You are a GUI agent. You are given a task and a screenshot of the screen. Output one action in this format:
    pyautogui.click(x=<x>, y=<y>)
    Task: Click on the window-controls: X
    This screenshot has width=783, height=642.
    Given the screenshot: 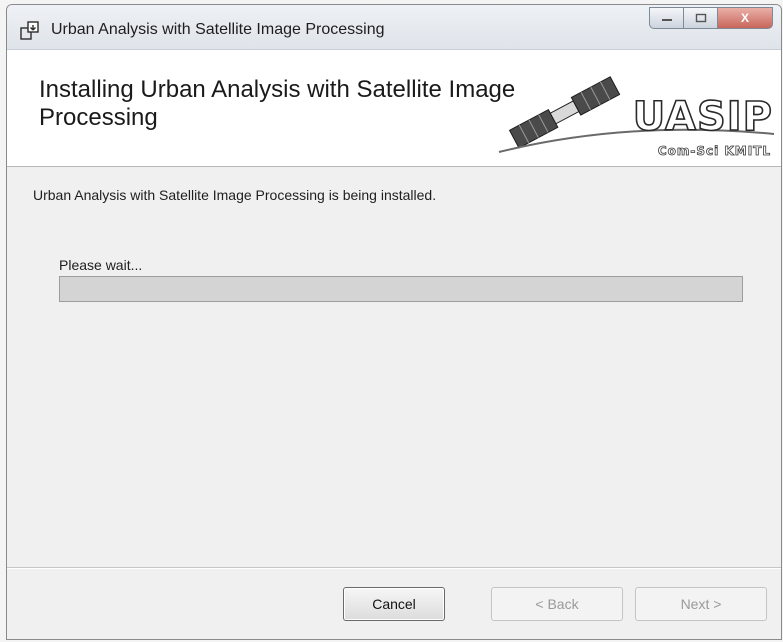 What is the action you would take?
    pyautogui.click(x=711, y=18)
    